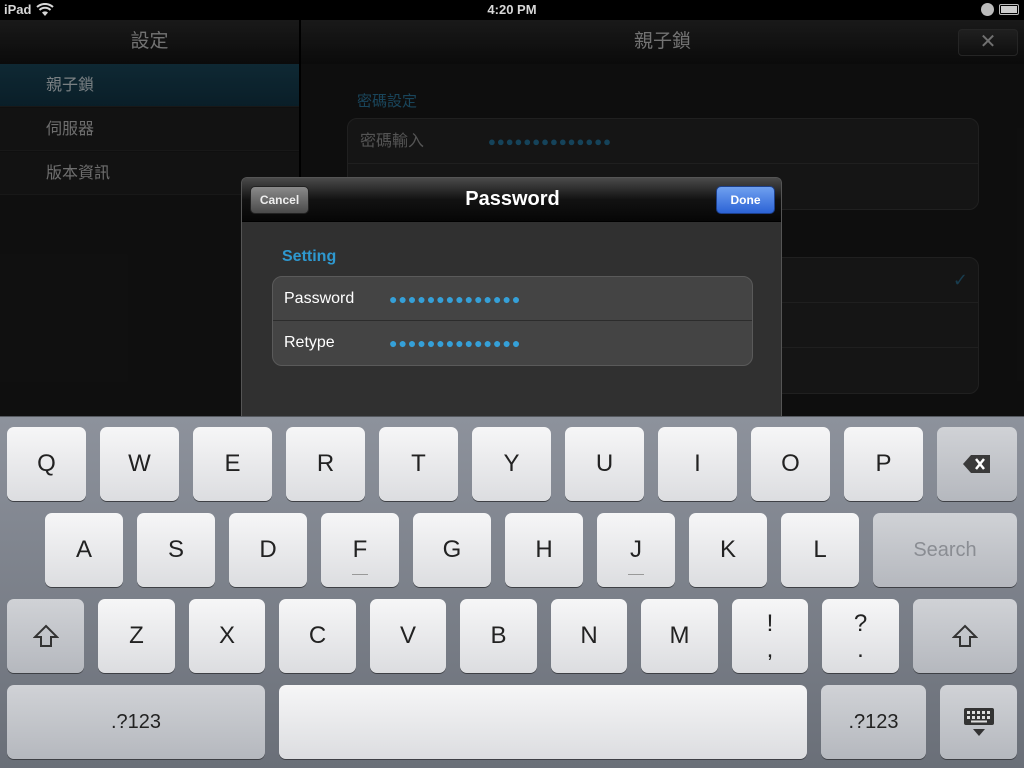  Describe the element at coordinates (543, 722) in the screenshot. I see `space-key` at that location.